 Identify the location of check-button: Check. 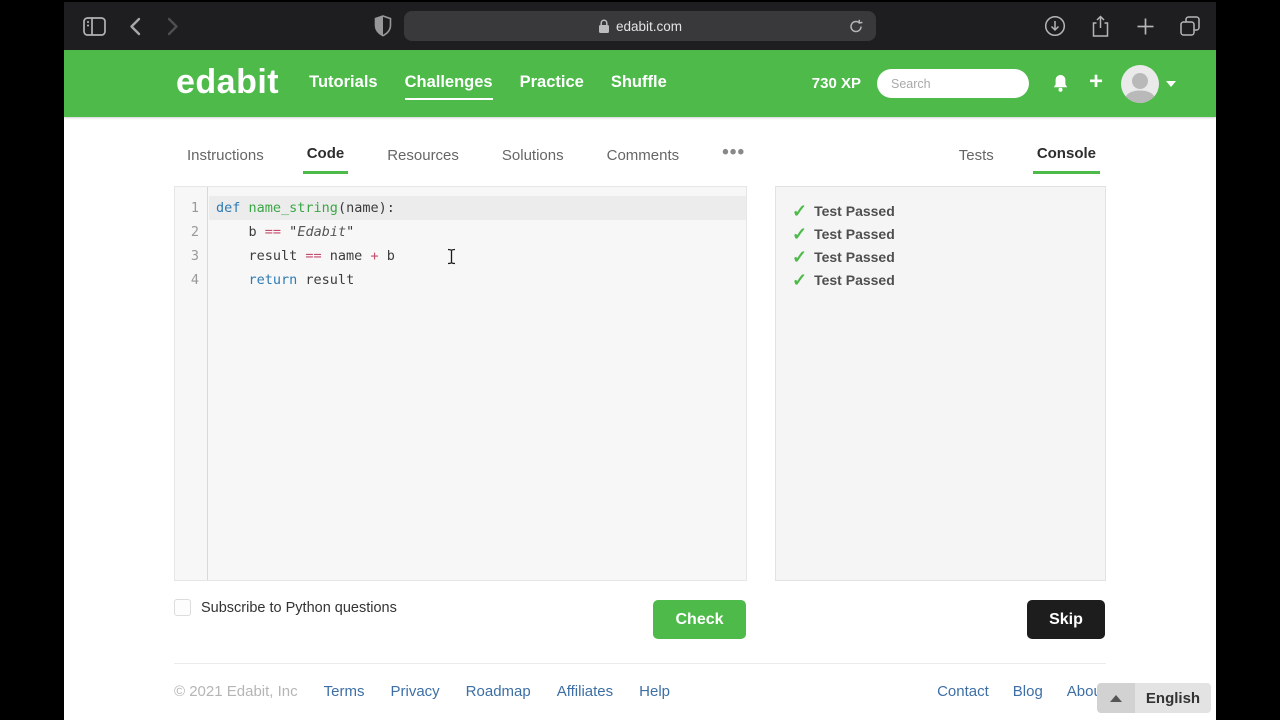
(699, 619).